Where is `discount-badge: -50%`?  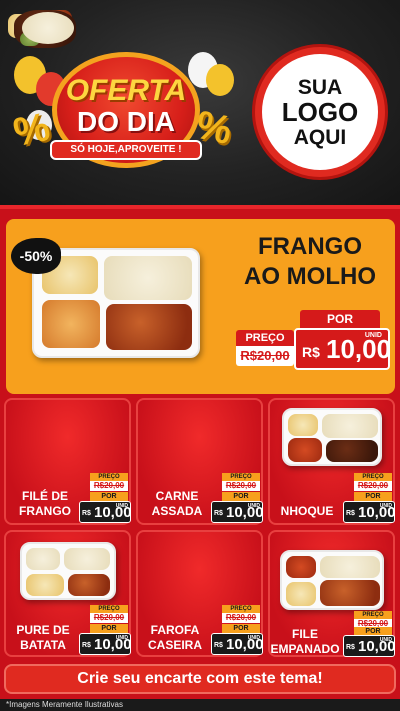 discount-badge: -50% is located at coordinates (36, 256).